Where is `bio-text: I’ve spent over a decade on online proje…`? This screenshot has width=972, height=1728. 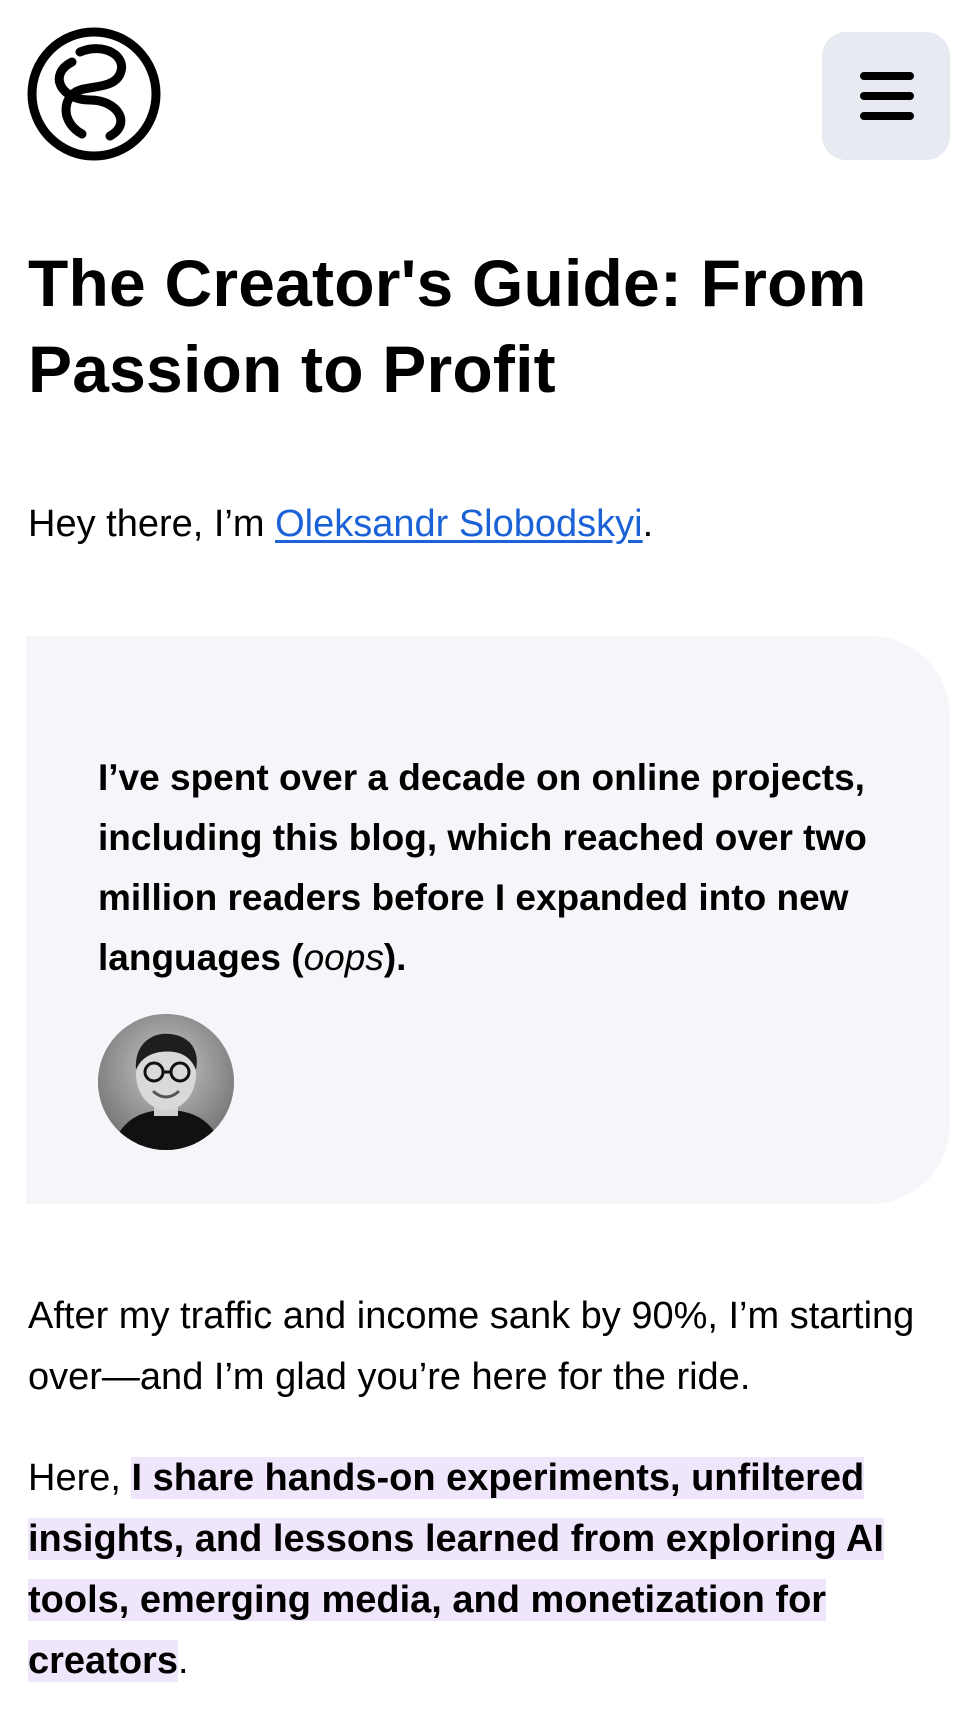
bio-text: I’ve spent over a decade on online proje… is located at coordinates (508, 868).